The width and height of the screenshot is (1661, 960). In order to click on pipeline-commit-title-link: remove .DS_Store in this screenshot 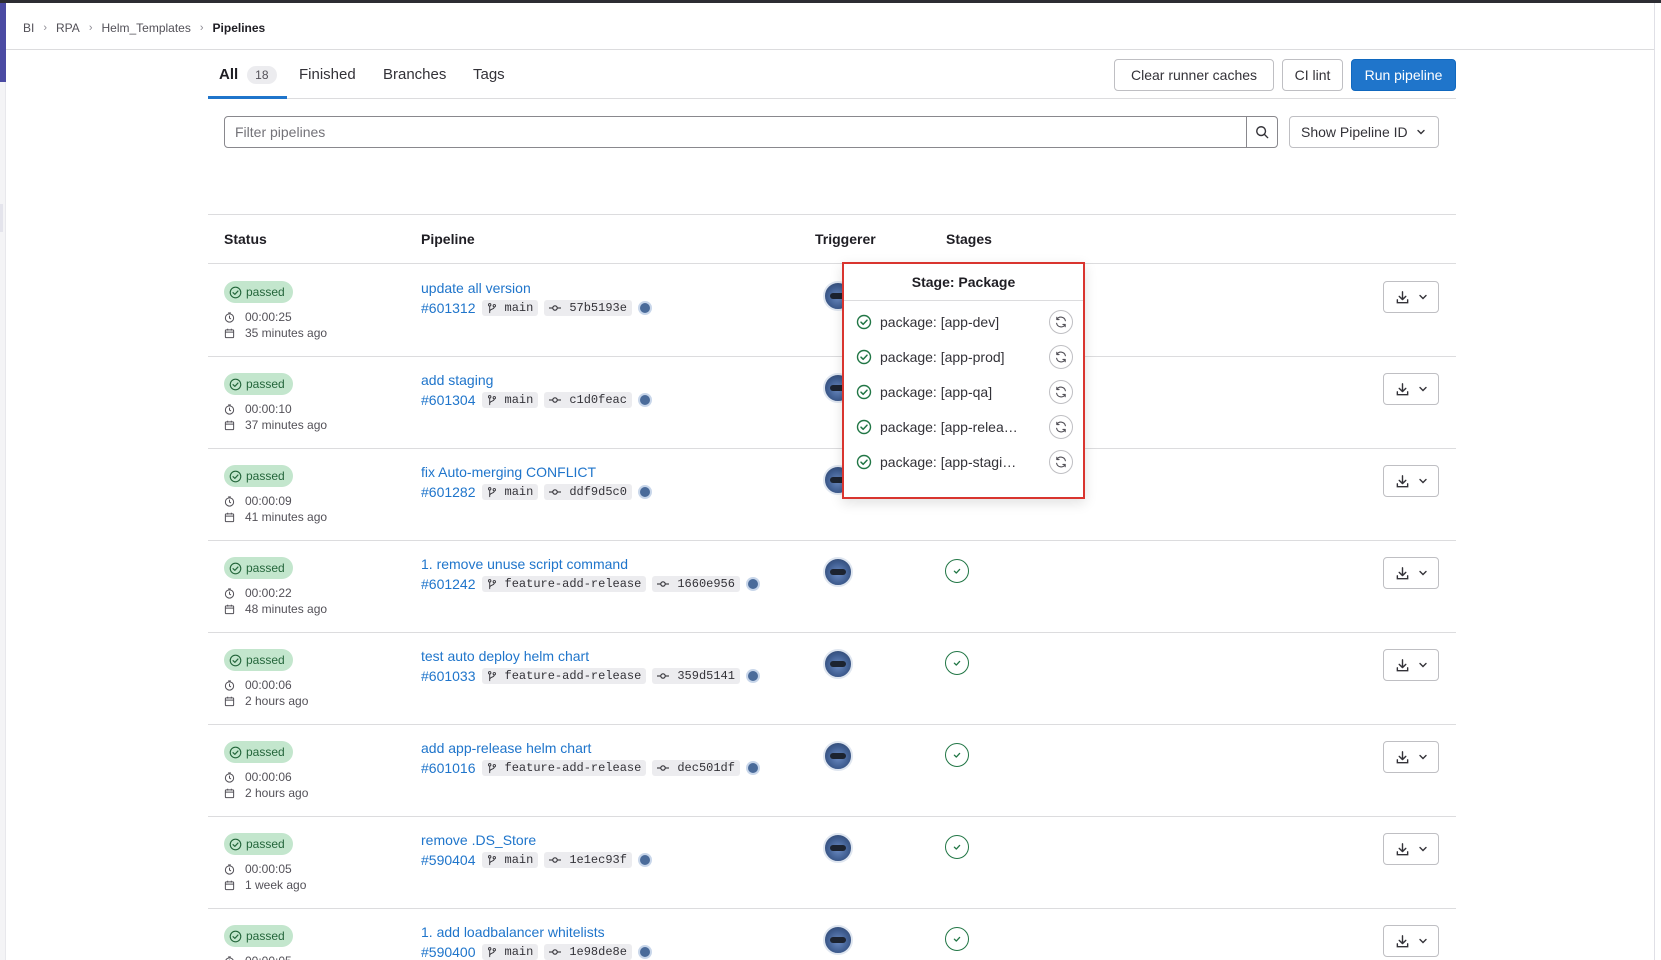, I will do `click(478, 840)`.